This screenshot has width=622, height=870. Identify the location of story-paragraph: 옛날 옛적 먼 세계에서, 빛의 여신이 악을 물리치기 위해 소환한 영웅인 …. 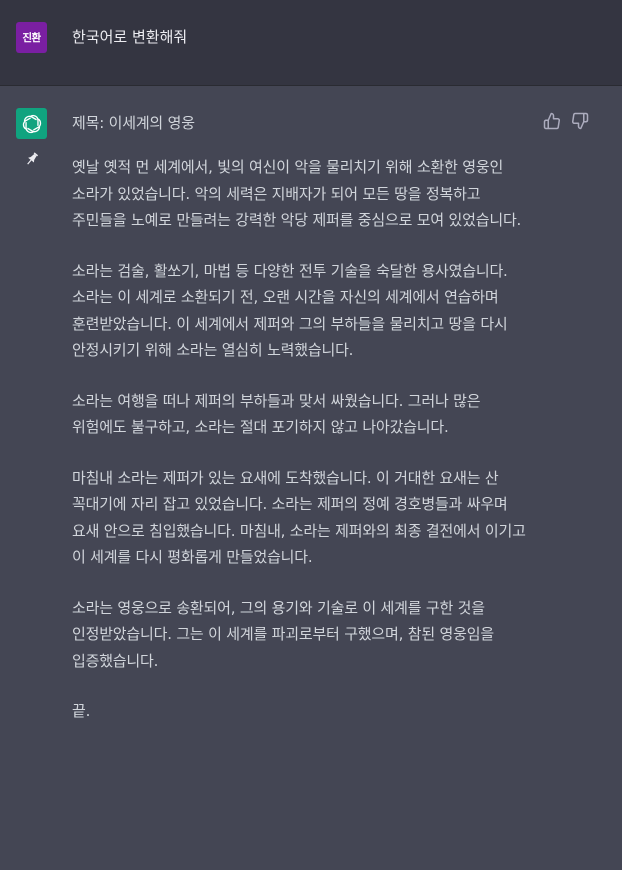
(297, 193).